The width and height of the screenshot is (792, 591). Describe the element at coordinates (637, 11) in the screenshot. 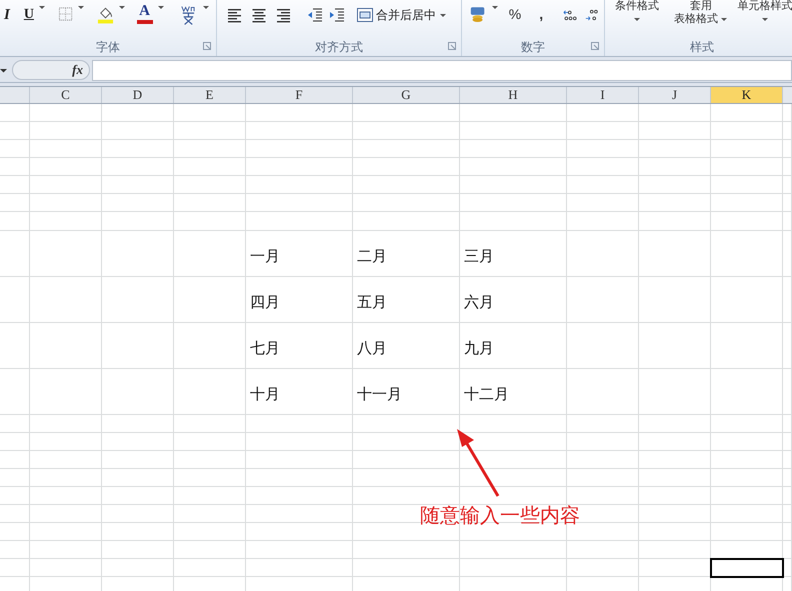

I see `style-menu-button: 条件格式` at that location.